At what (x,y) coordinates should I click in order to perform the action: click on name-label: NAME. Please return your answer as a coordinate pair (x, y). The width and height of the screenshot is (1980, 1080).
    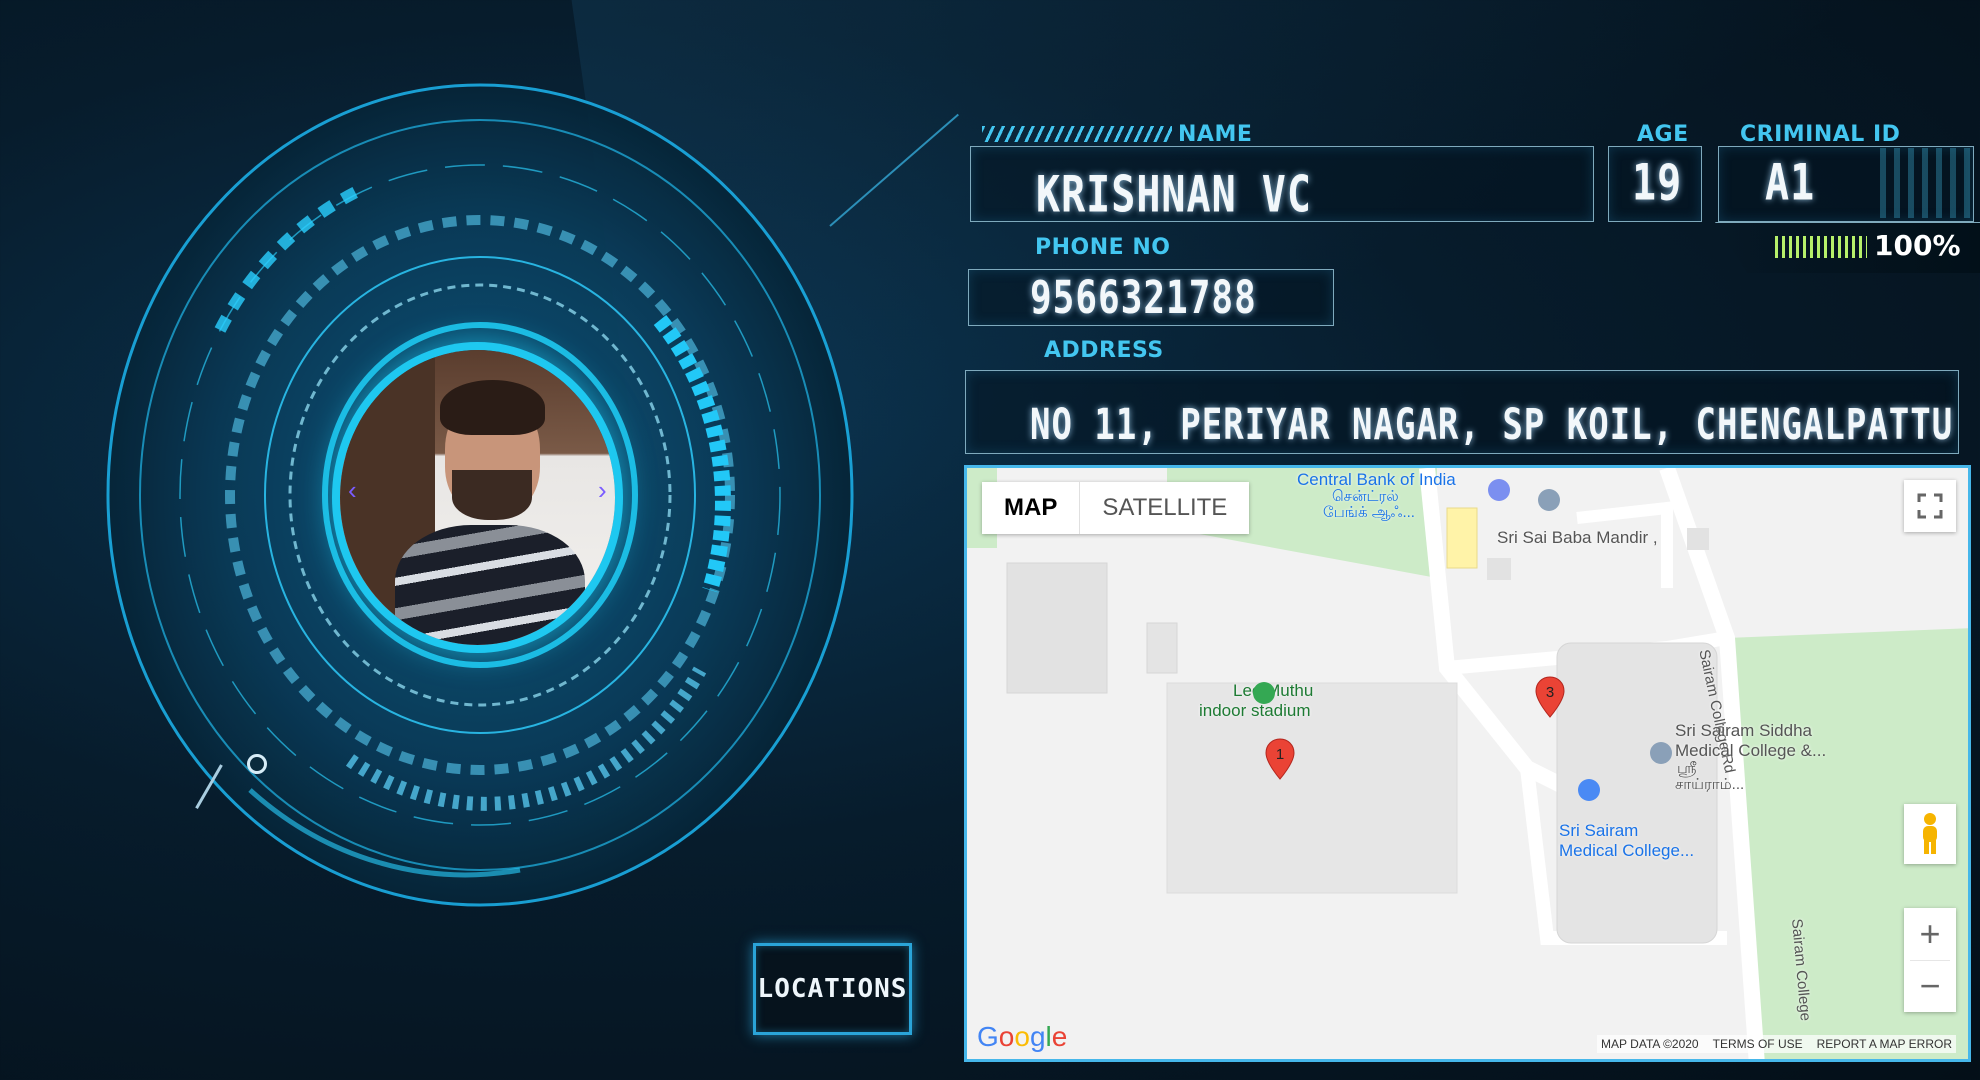
    Looking at the image, I should click on (1215, 134).